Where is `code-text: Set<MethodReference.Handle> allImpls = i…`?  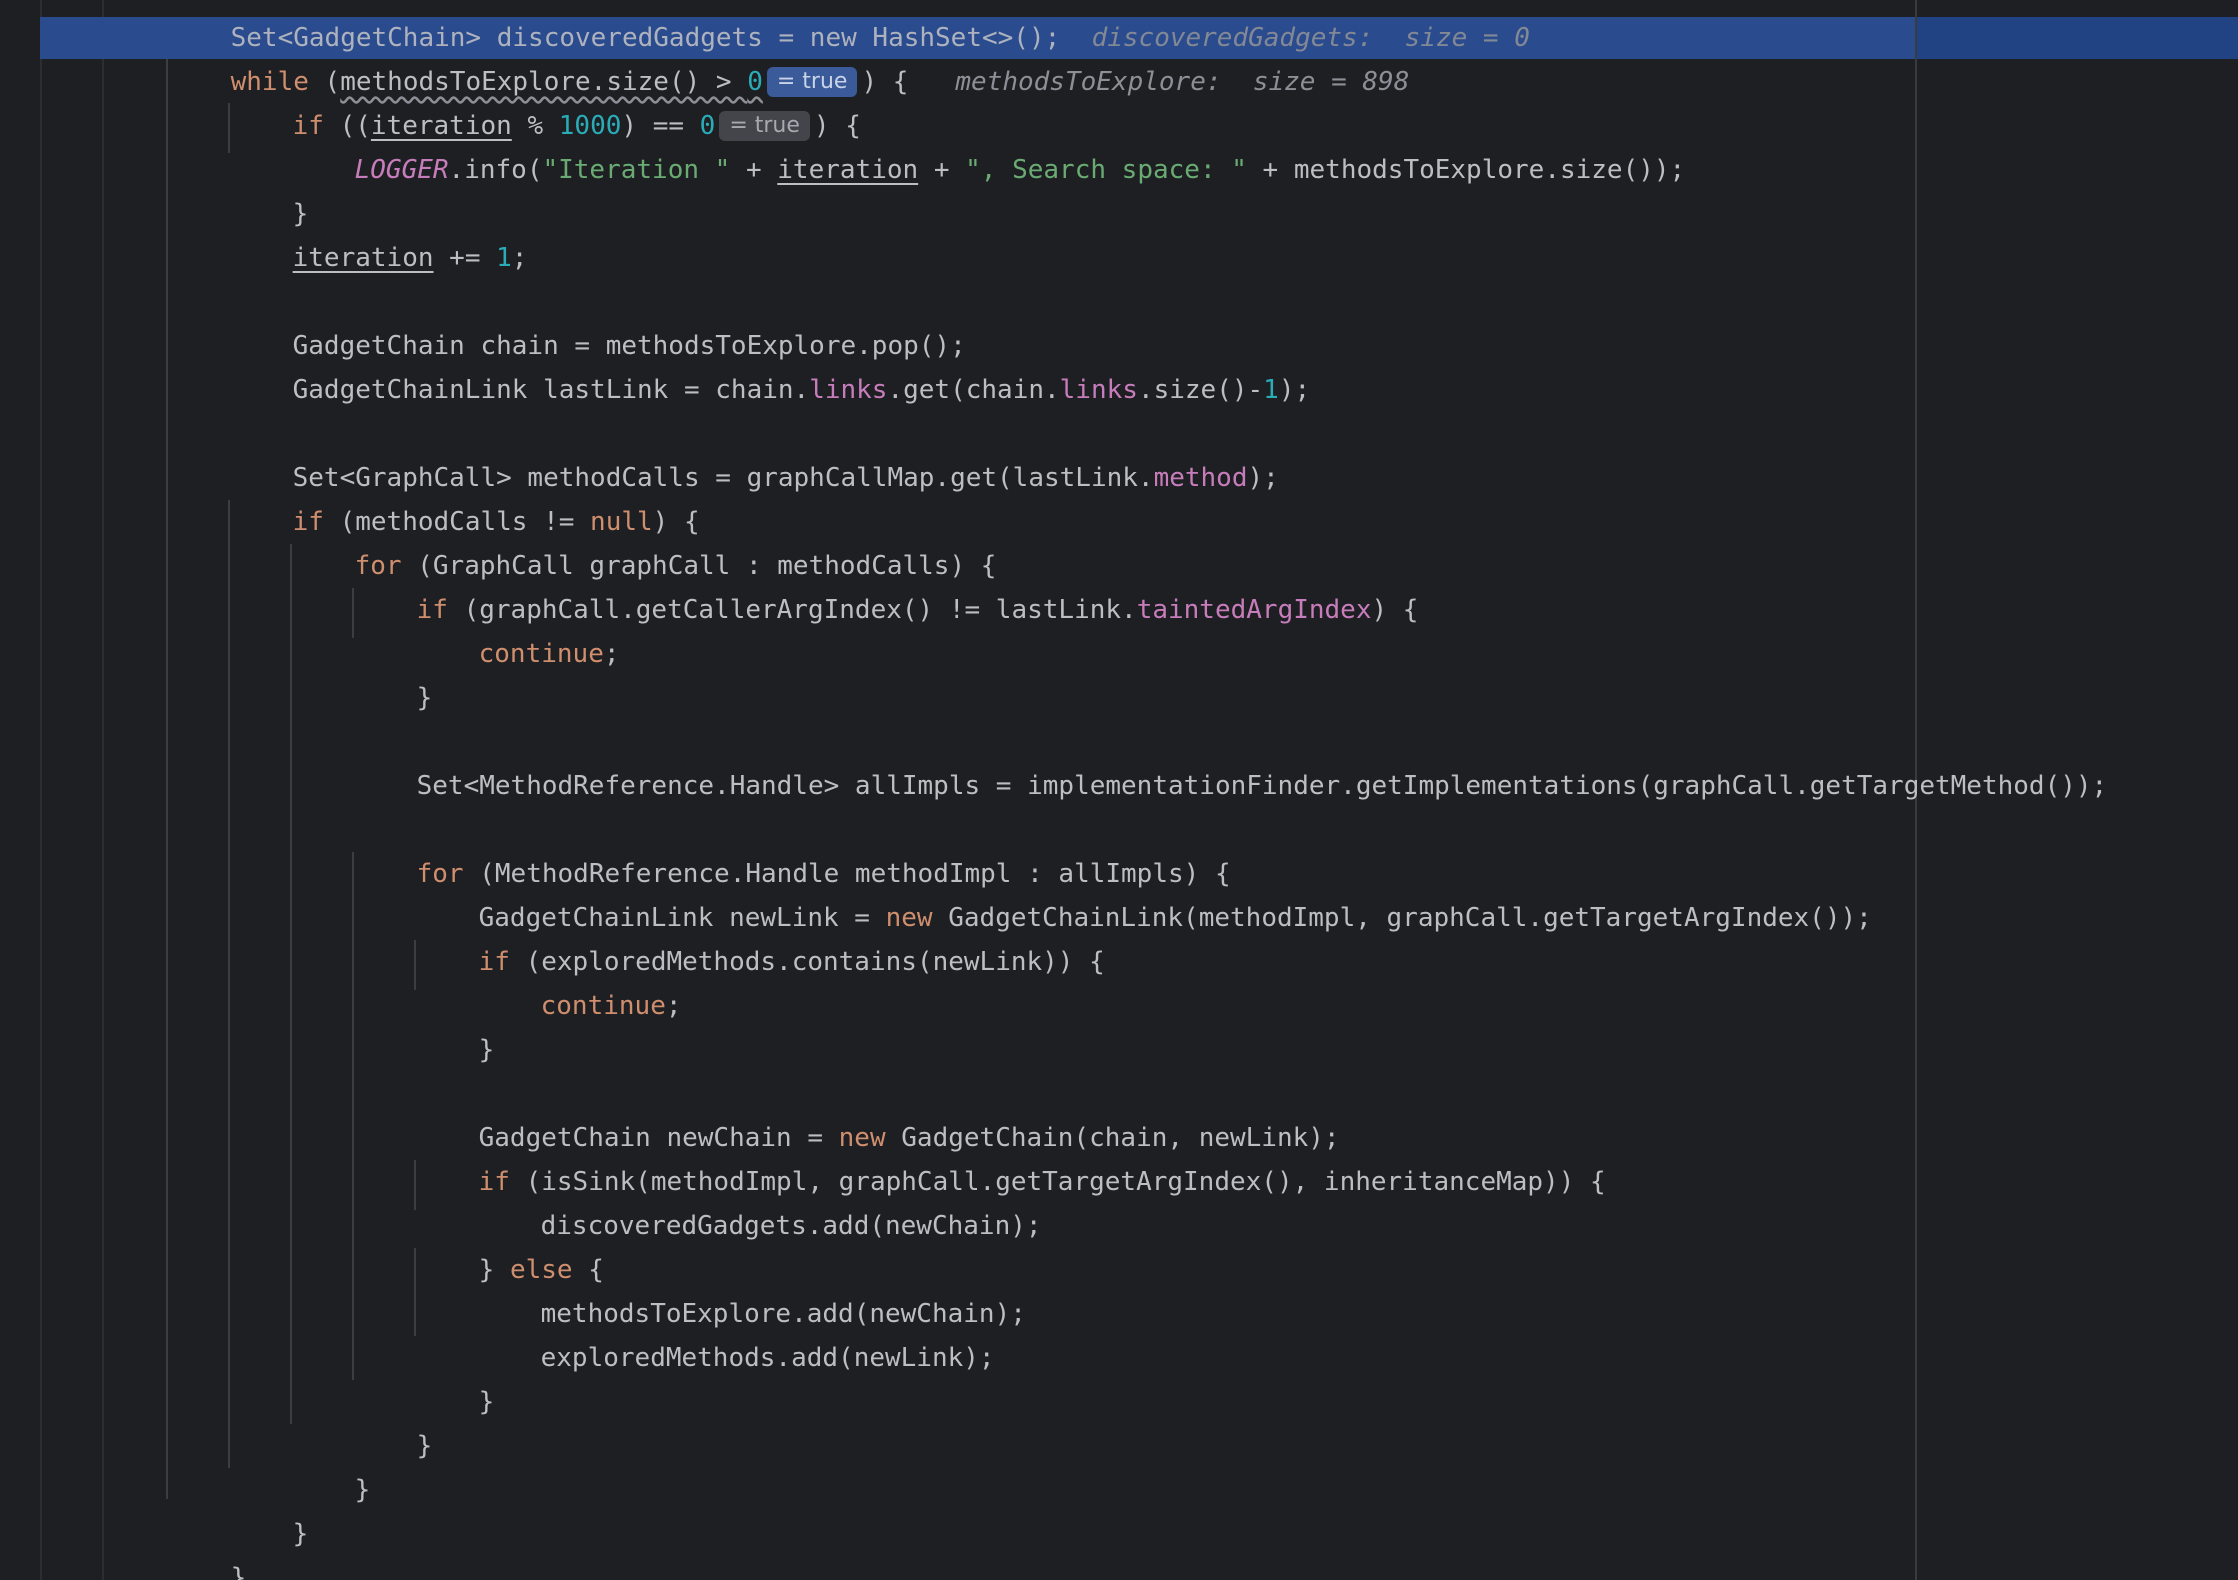
code-text: Set<MethodReference.Handle> allImpls = i… is located at coordinates (1262, 786).